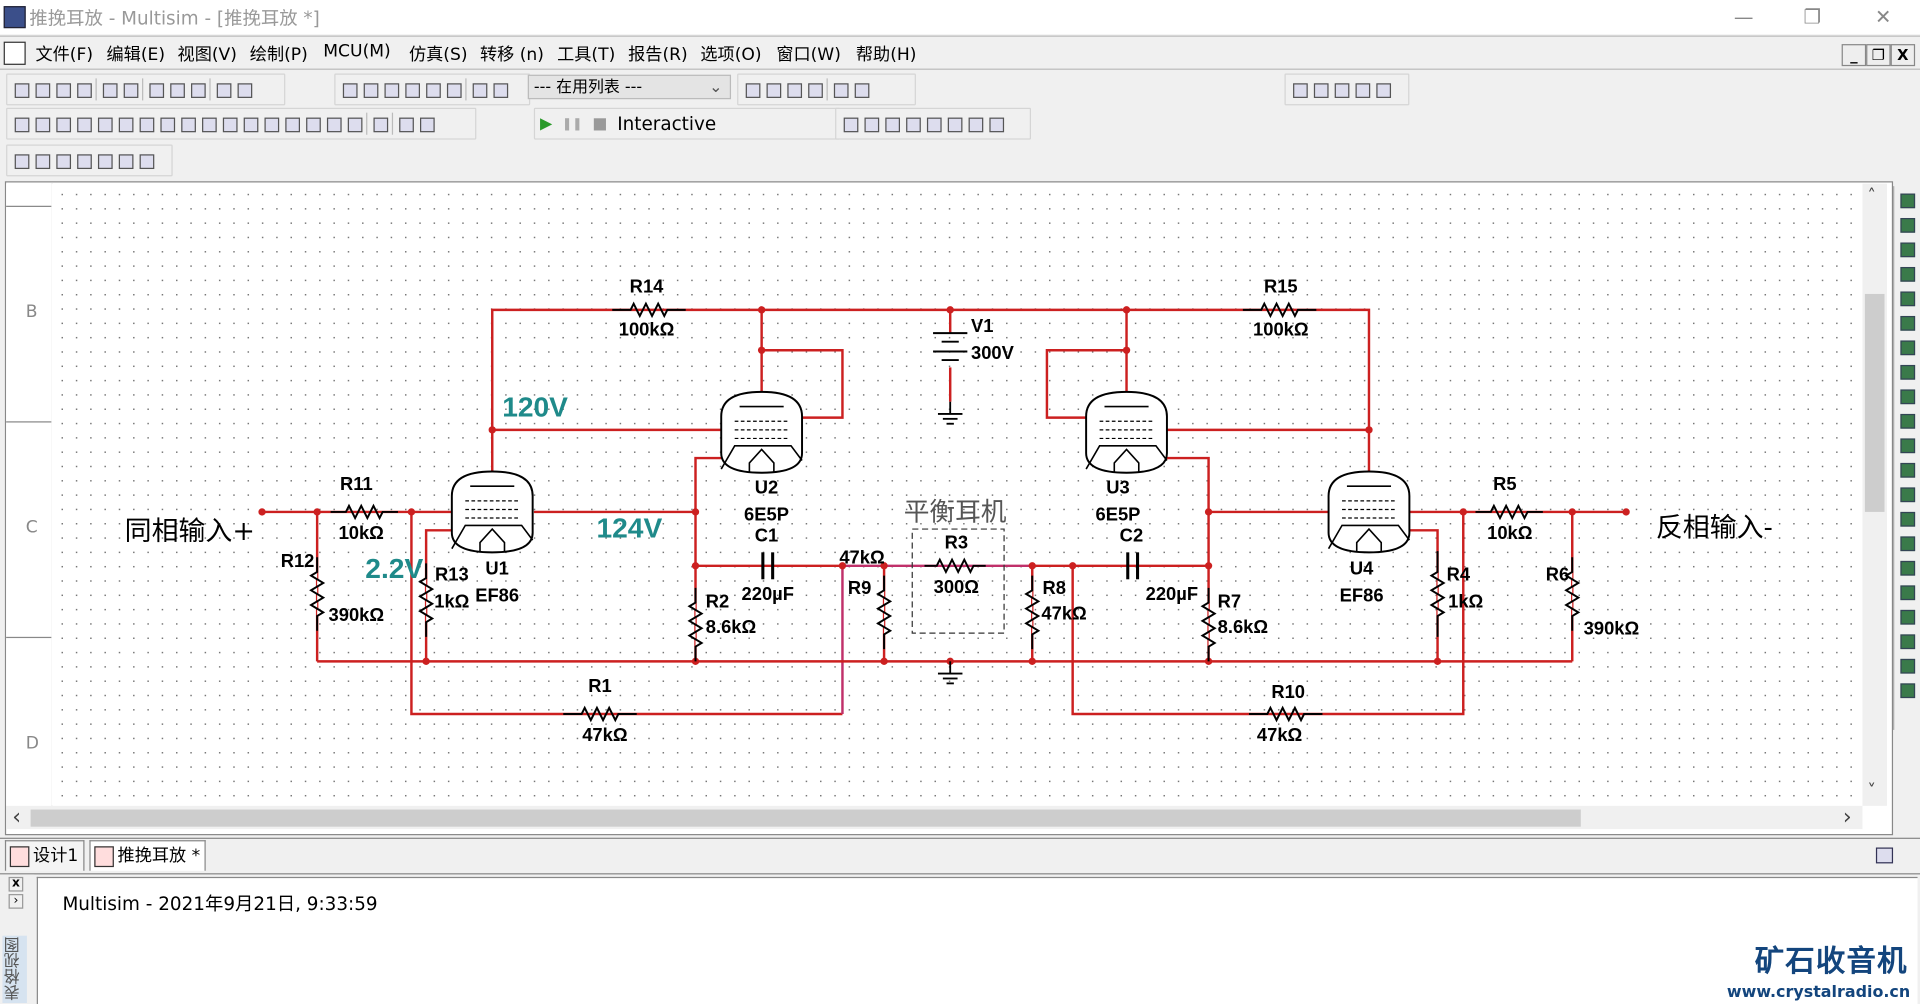 The width and height of the screenshot is (1920, 1004). What do you see at coordinates (762, 432) in the screenshot?
I see `u2-tube` at bounding box center [762, 432].